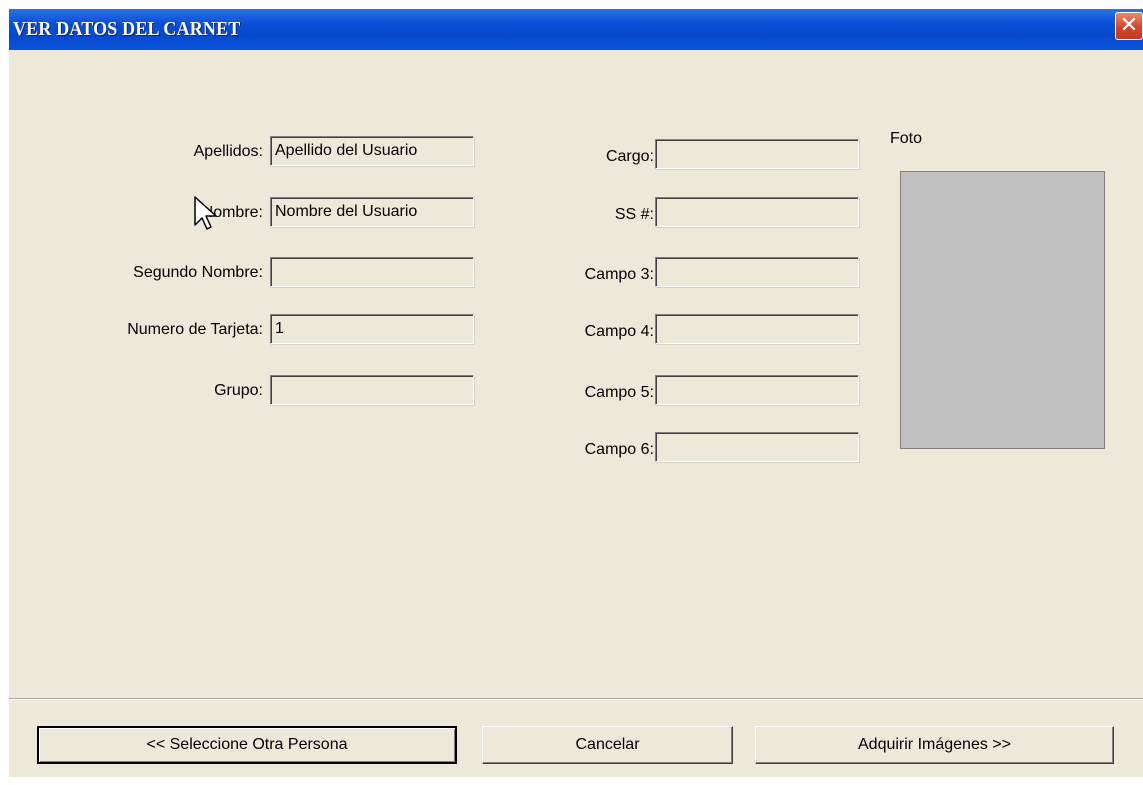 The image size is (1143, 785). Describe the element at coordinates (619, 331) in the screenshot. I see `label-campo-4: Campo 4:` at that location.